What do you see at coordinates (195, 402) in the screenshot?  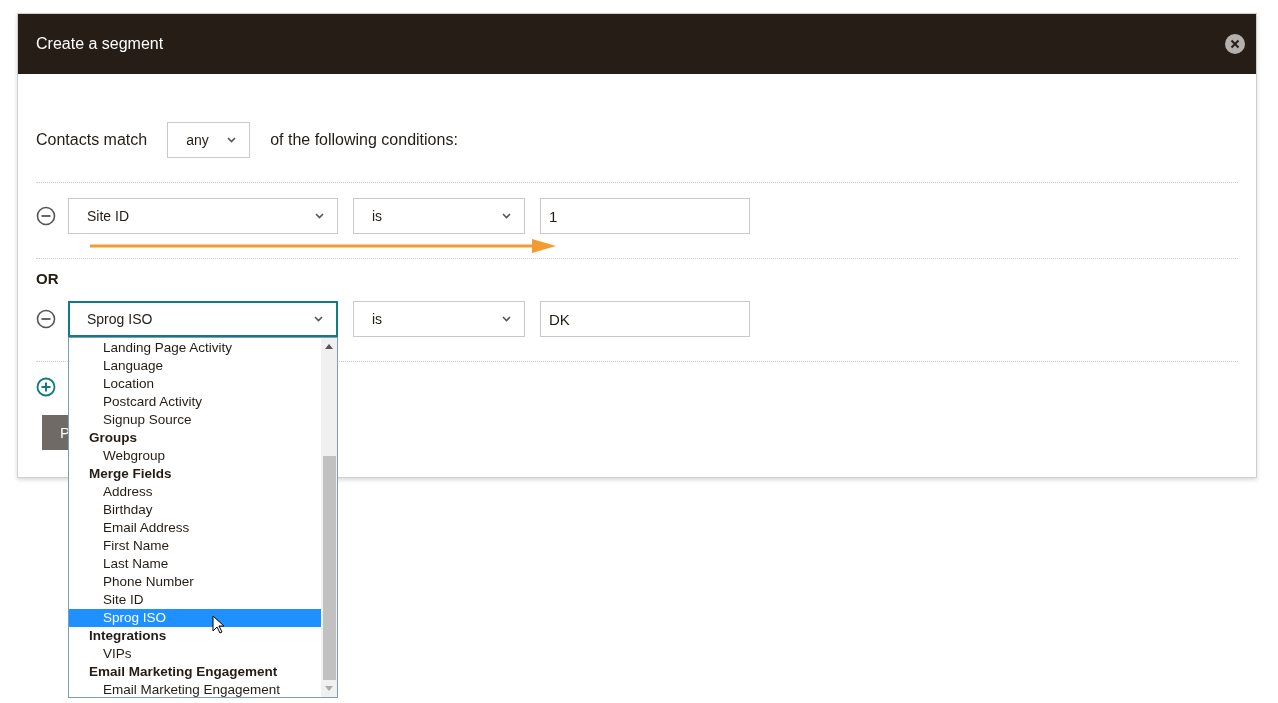 I see `dropdown-option: Postcard Activity` at bounding box center [195, 402].